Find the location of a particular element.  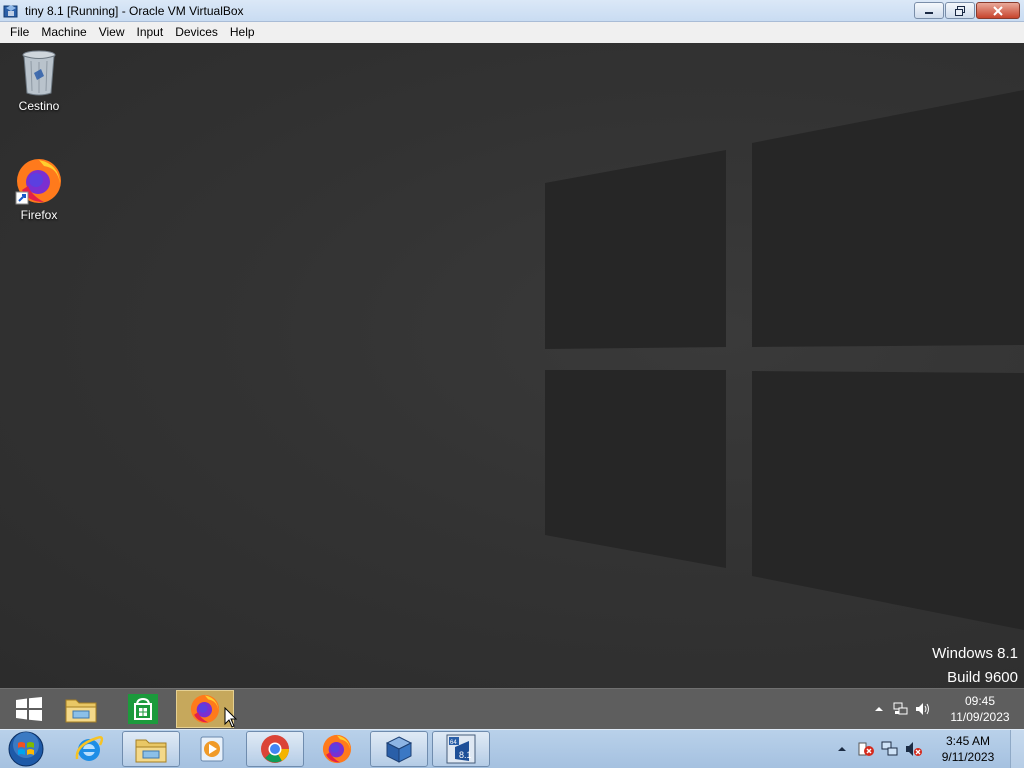

menu-devices: Devices is located at coordinates (196, 32).